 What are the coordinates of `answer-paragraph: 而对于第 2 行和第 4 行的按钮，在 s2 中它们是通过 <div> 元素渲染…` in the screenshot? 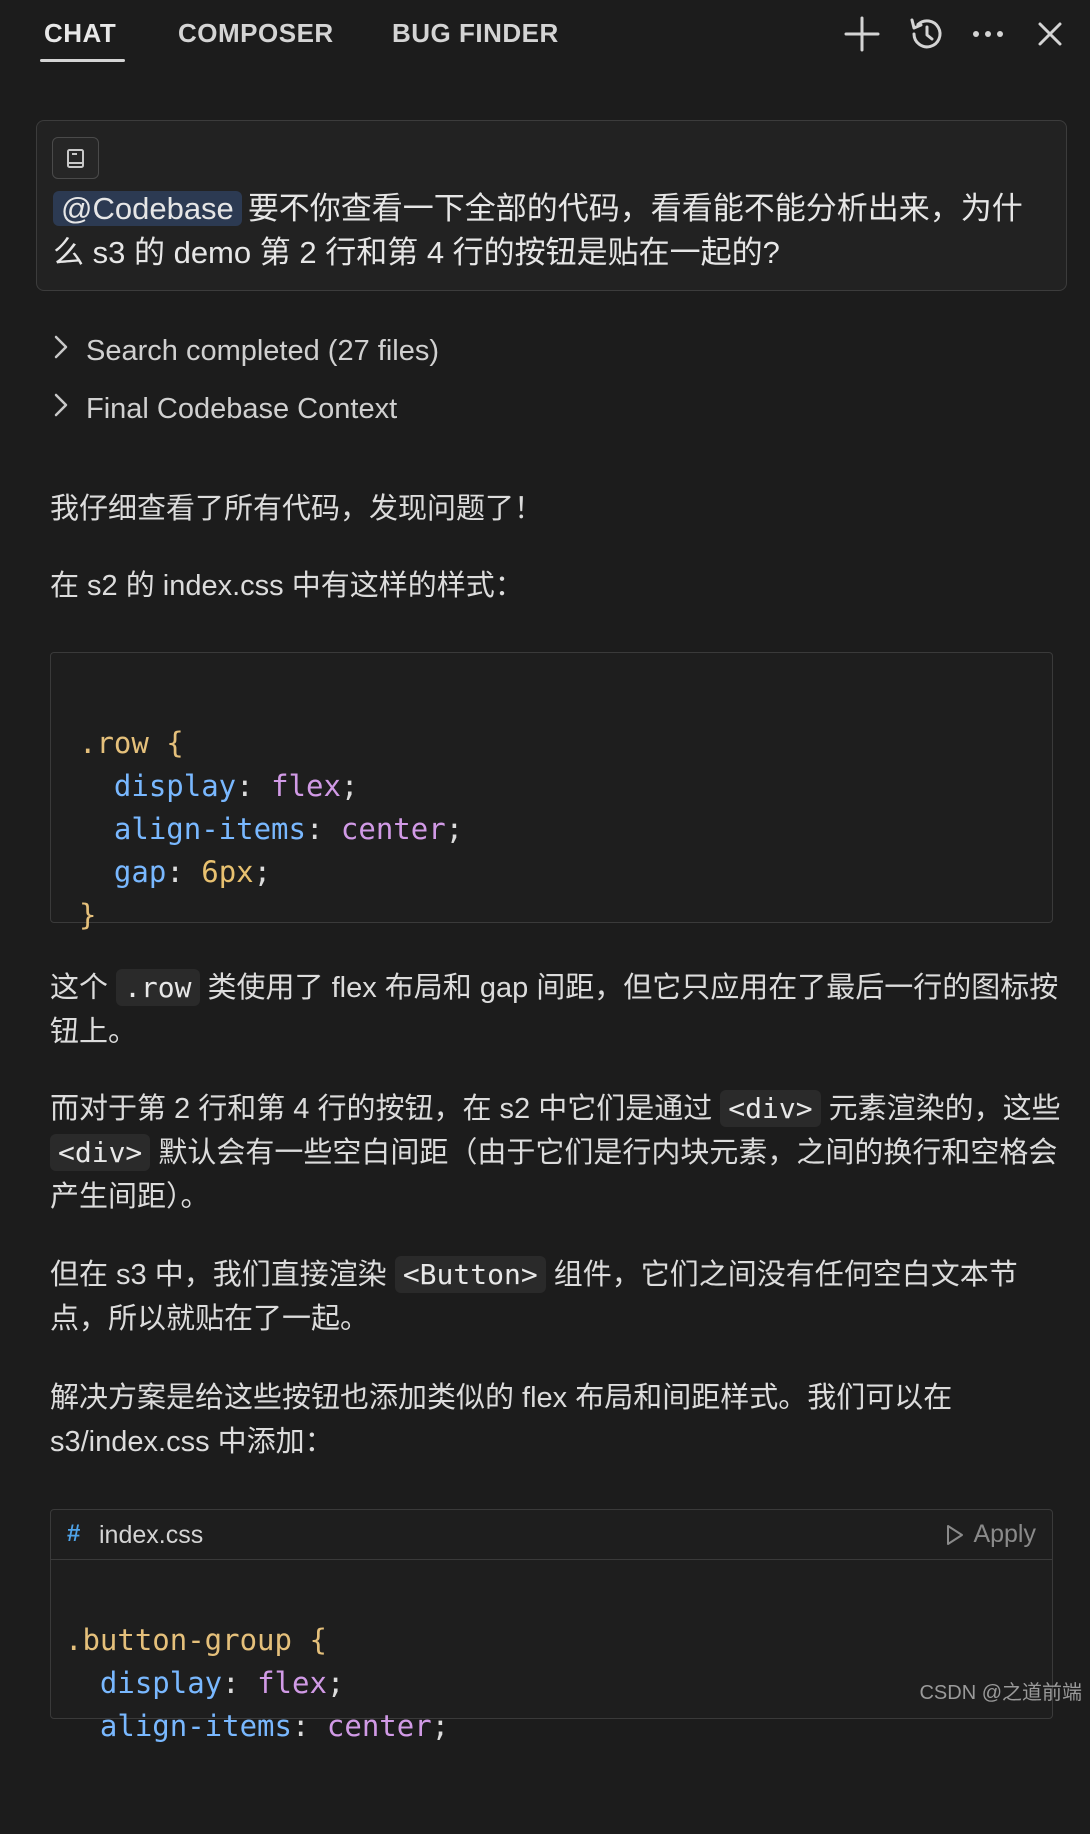 It's located at (557, 1153).